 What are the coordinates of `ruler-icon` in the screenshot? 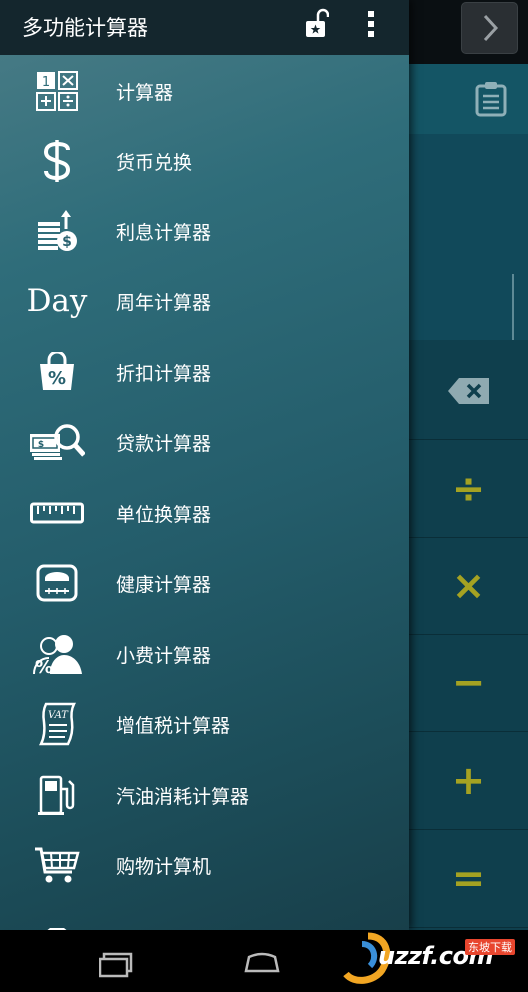 It's located at (57, 513).